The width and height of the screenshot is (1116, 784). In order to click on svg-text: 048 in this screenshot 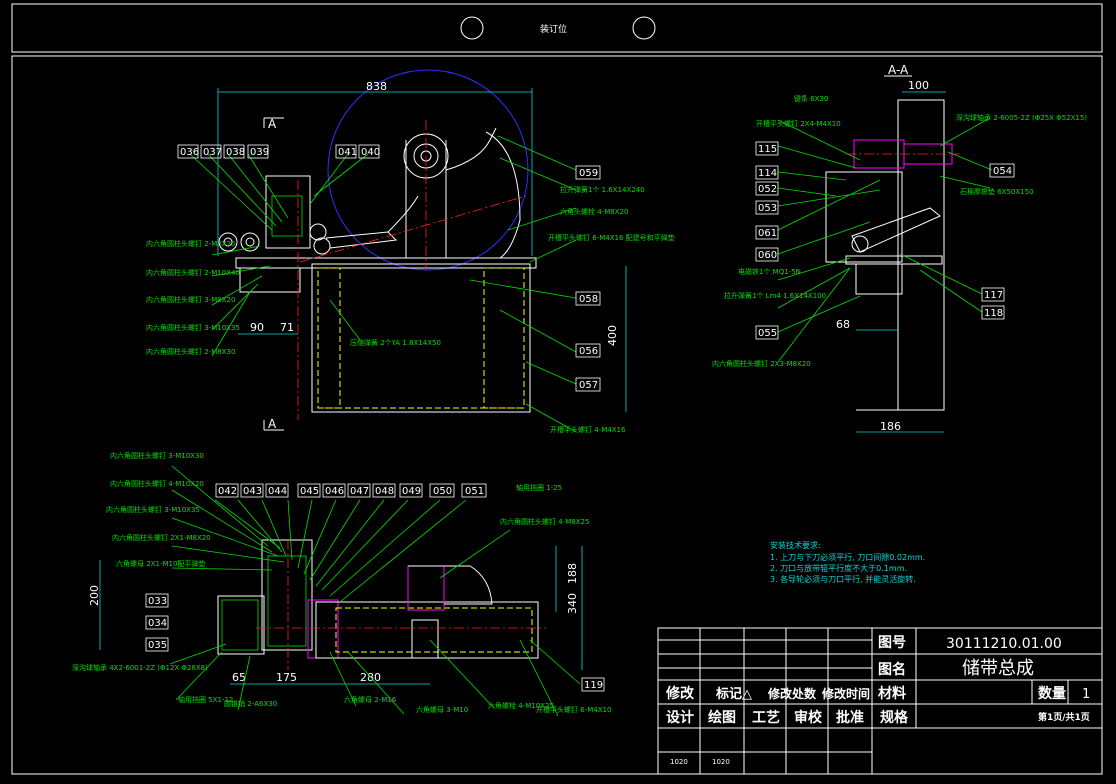, I will do `click(384, 491)`.